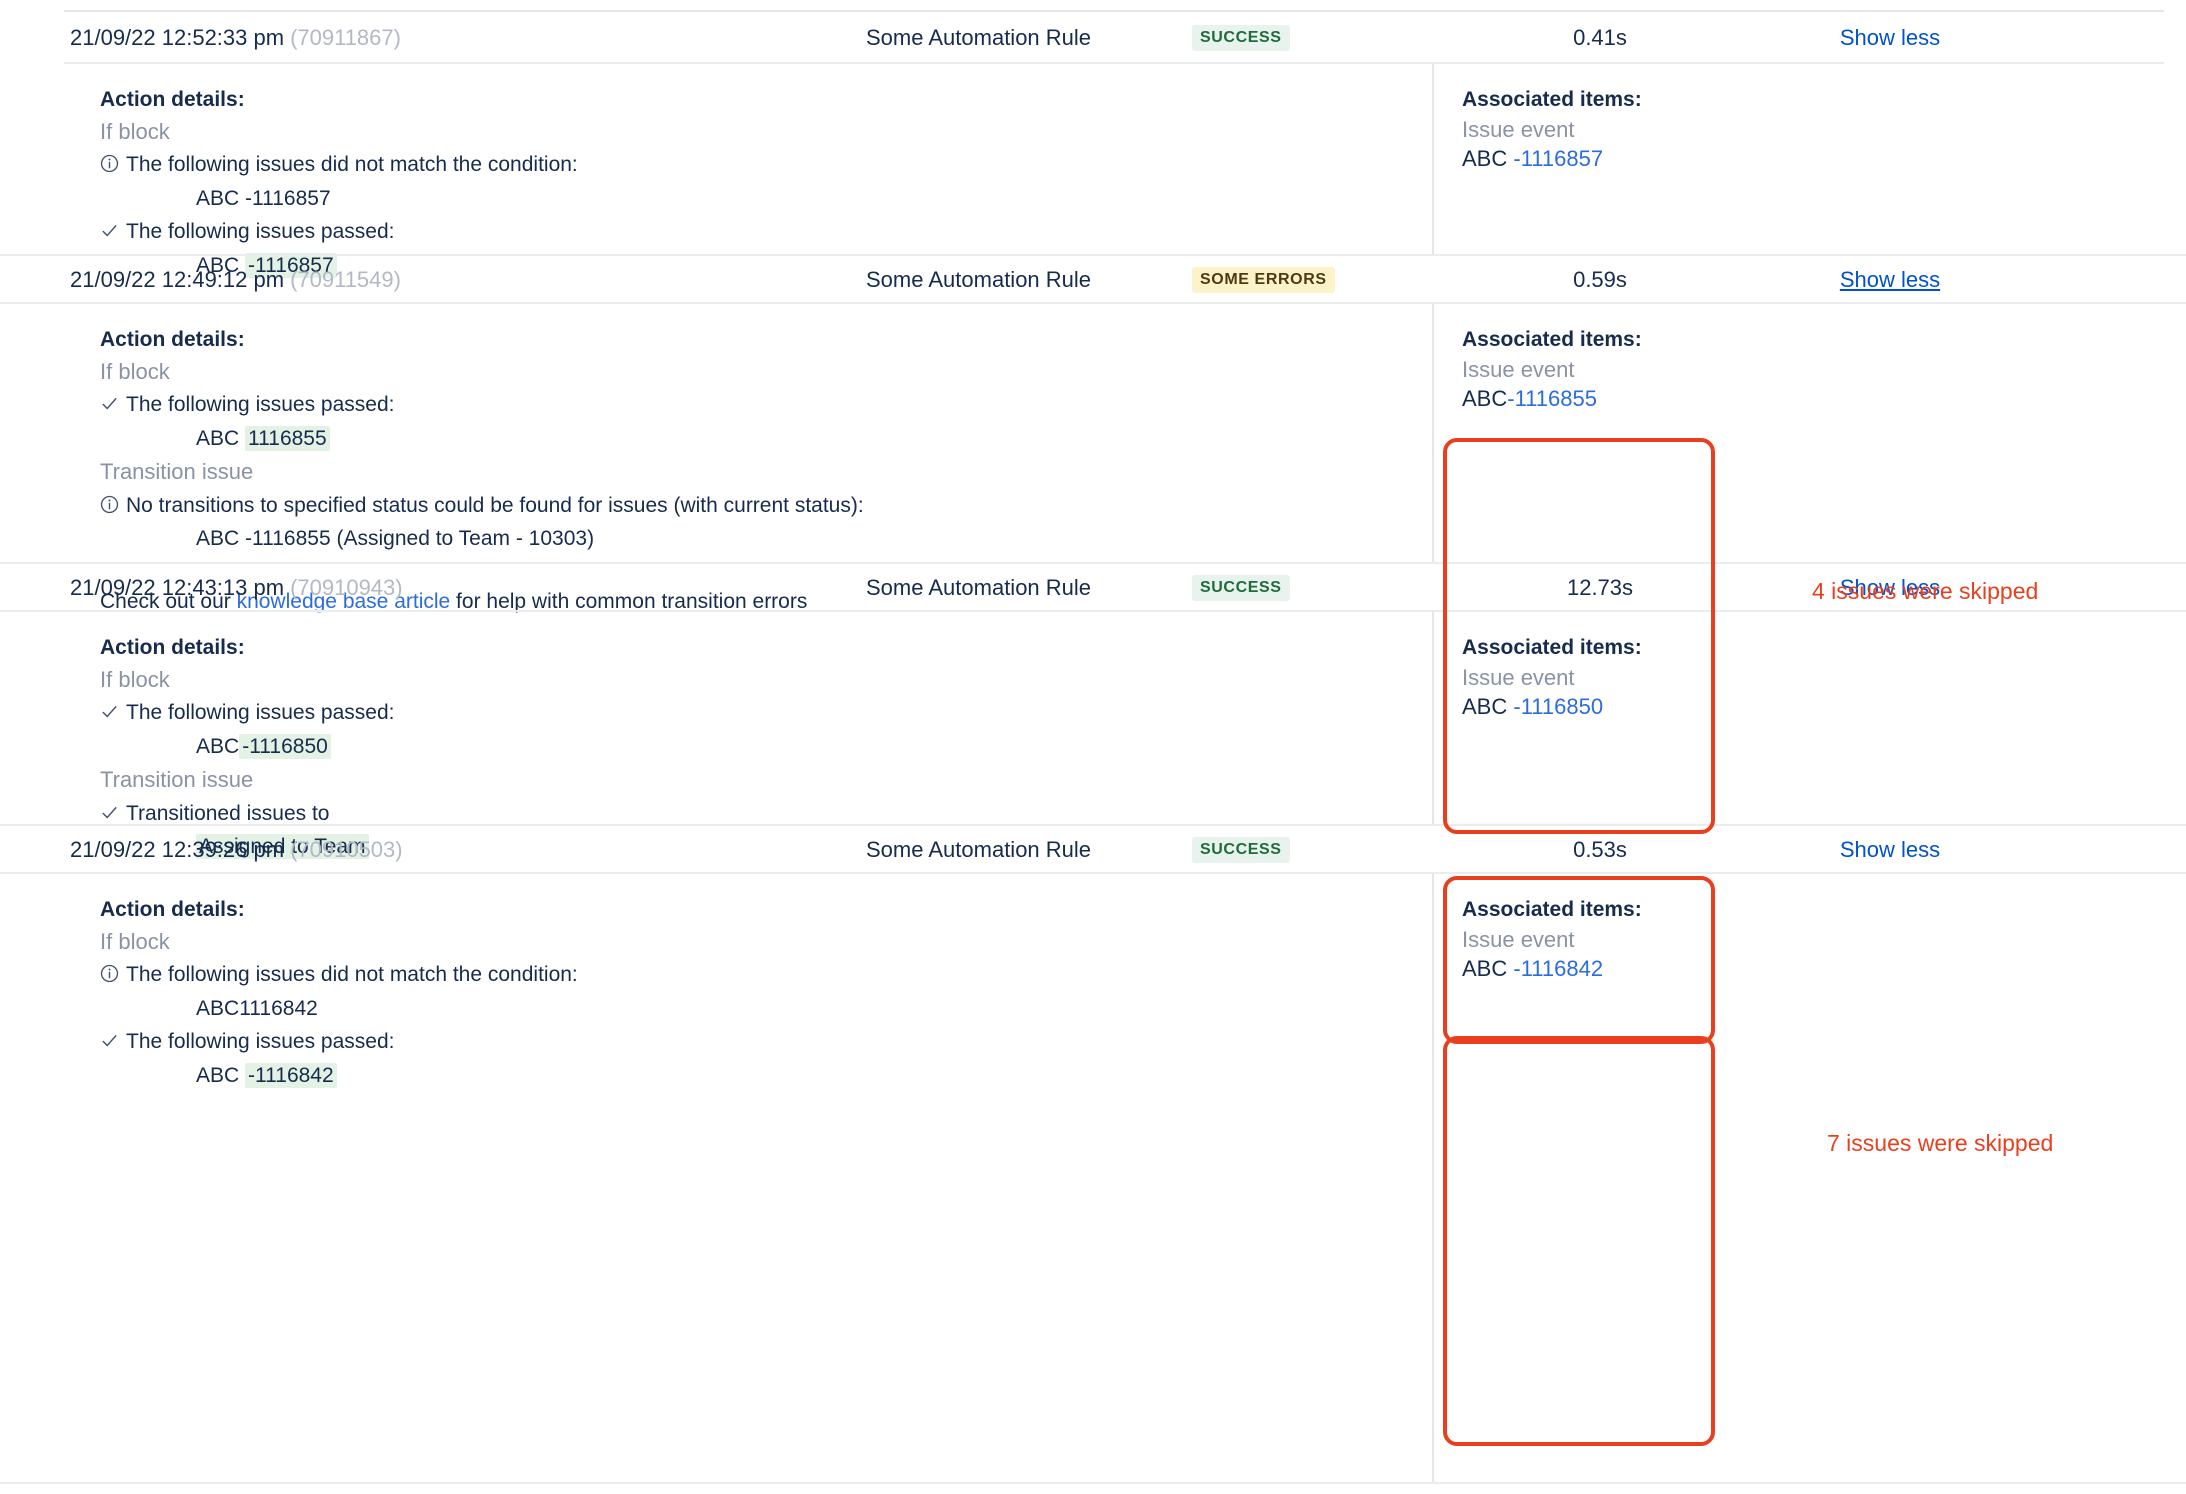 The height and width of the screenshot is (1494, 2186). Describe the element at coordinates (287, 438) in the screenshot. I see `issue-number-highlighted: 1116855` at that location.